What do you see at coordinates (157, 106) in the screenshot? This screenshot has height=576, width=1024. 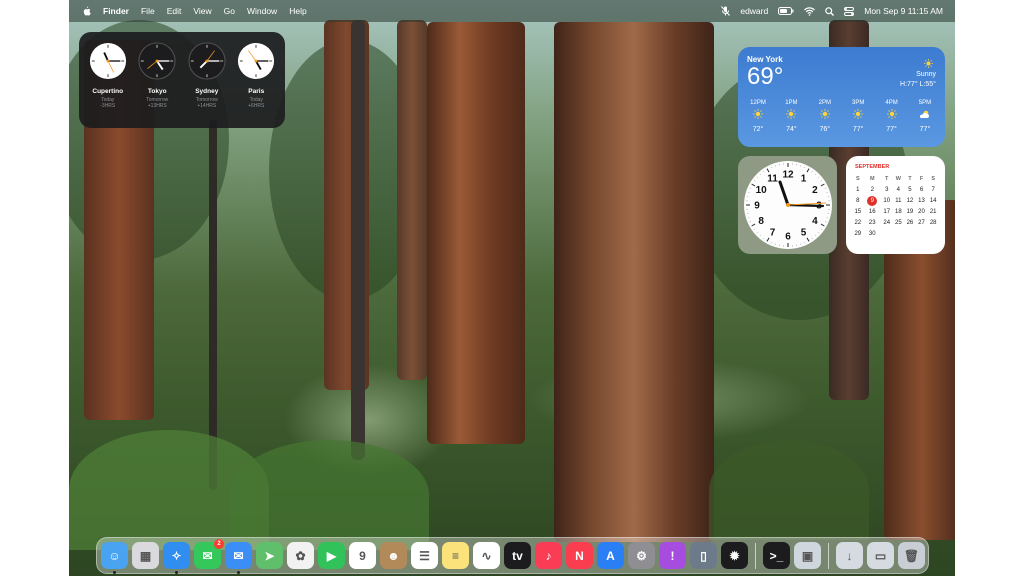 I see `world-clock-offset: +13HRS` at bounding box center [157, 106].